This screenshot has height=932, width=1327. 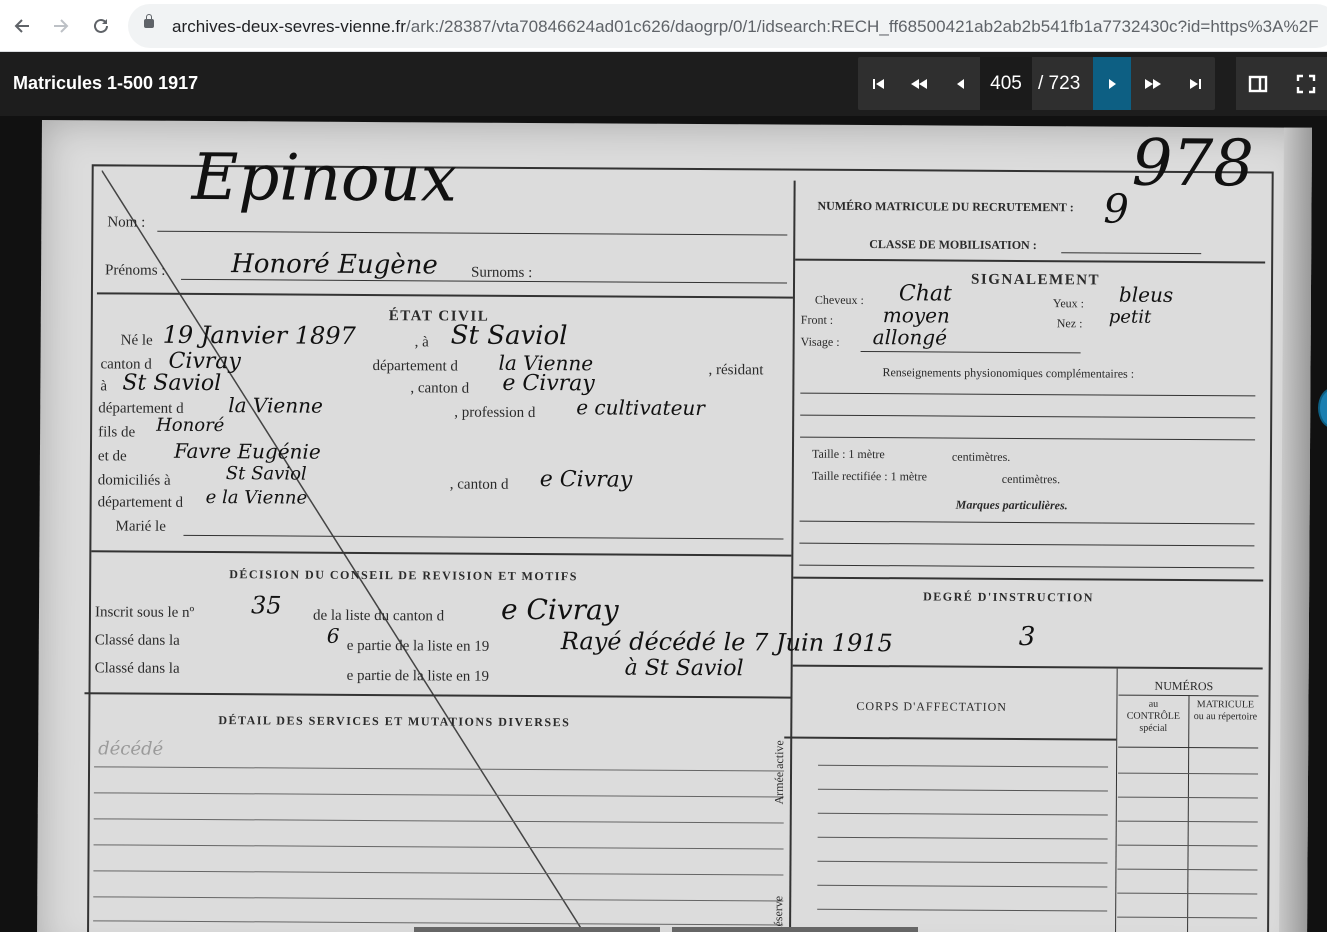 What do you see at coordinates (172, 383) in the screenshot?
I see `residence-value: St Saviol` at bounding box center [172, 383].